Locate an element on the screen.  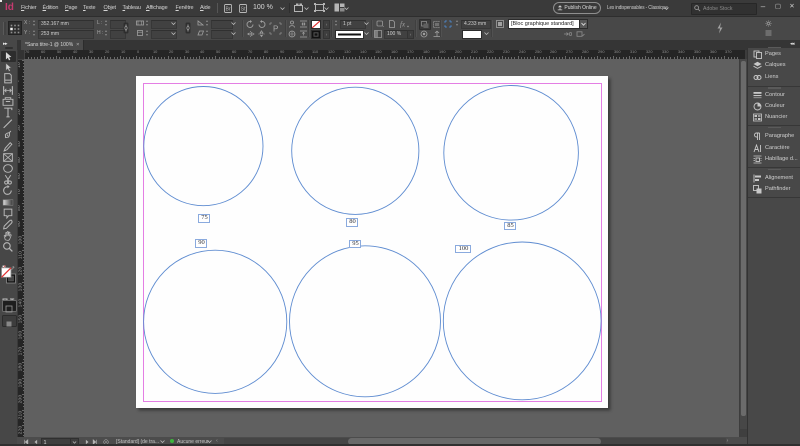
direct-selection-tool is located at coordinates (8, 67).